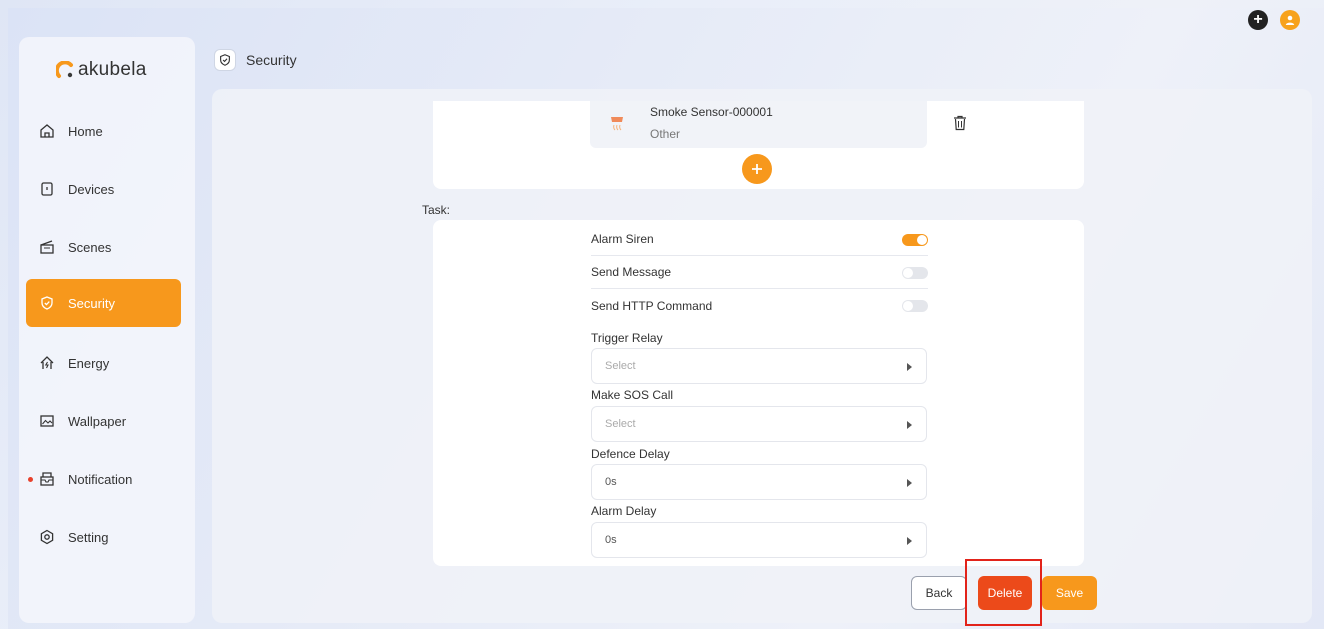 Image resolution: width=1324 pixels, height=629 pixels. What do you see at coordinates (103, 131) in the screenshot?
I see `sidebar-item-home: Home` at bounding box center [103, 131].